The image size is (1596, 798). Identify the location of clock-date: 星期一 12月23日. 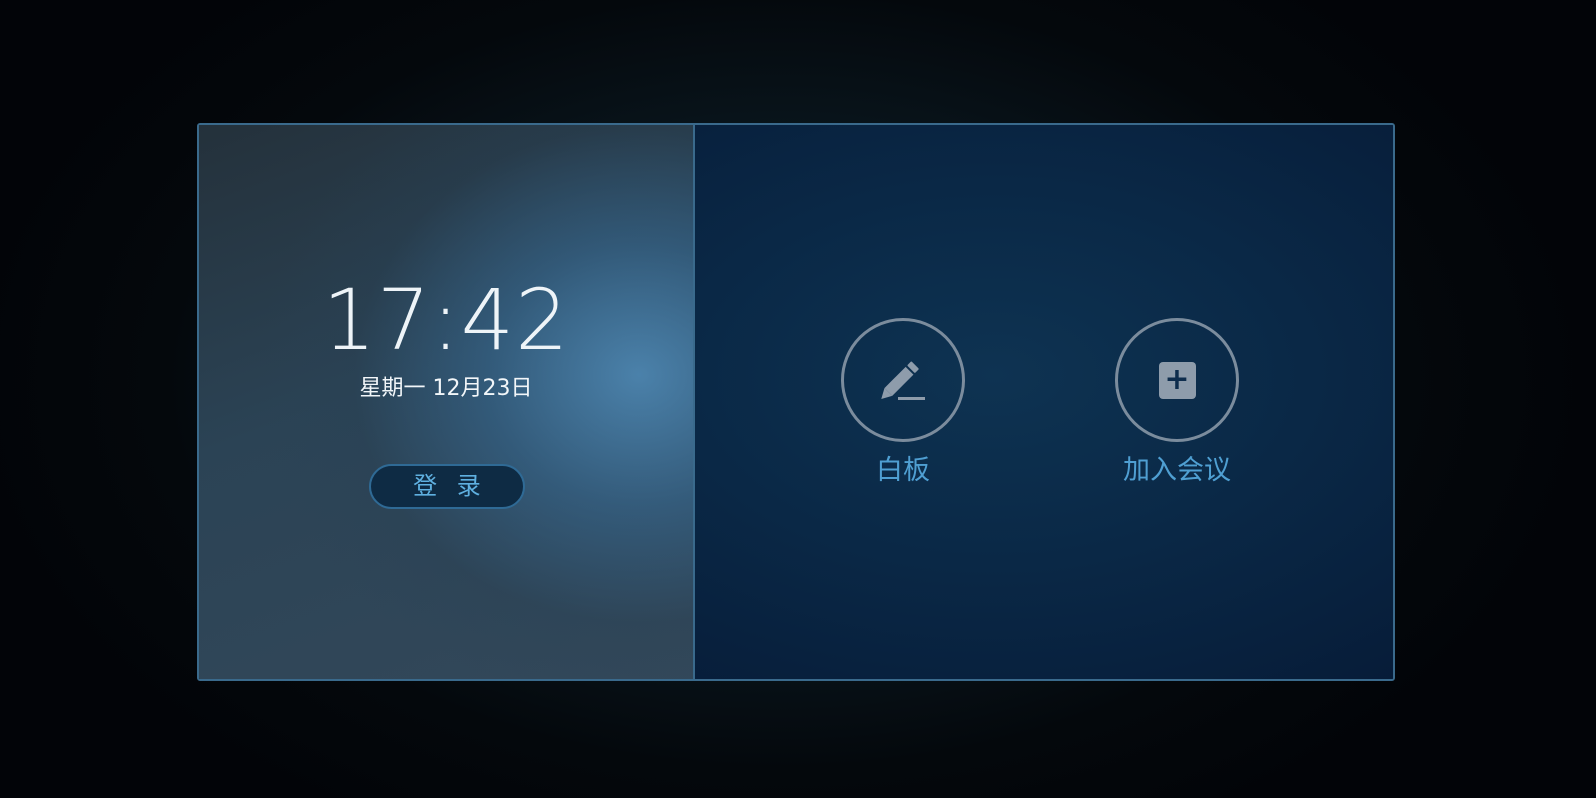
(446, 388).